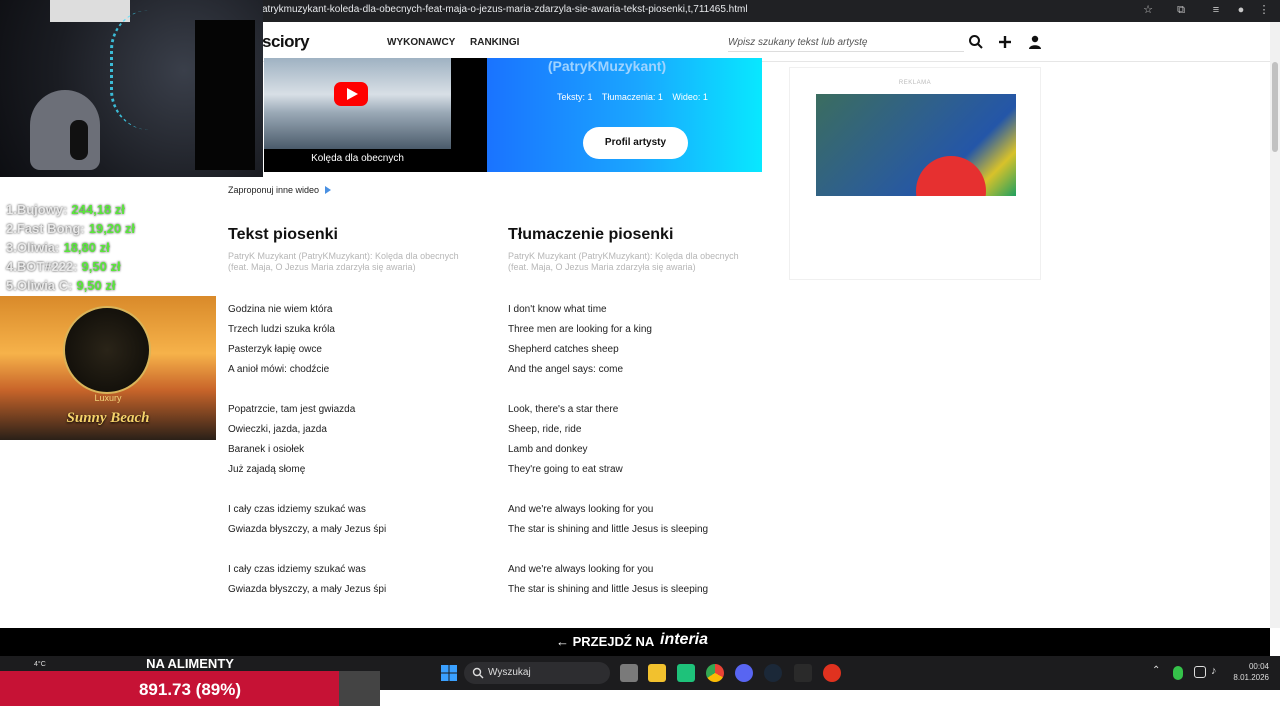 This screenshot has width=1280, height=720. What do you see at coordinates (548, 449) in the screenshot?
I see `translation-line: Lamb and donkey` at bounding box center [548, 449].